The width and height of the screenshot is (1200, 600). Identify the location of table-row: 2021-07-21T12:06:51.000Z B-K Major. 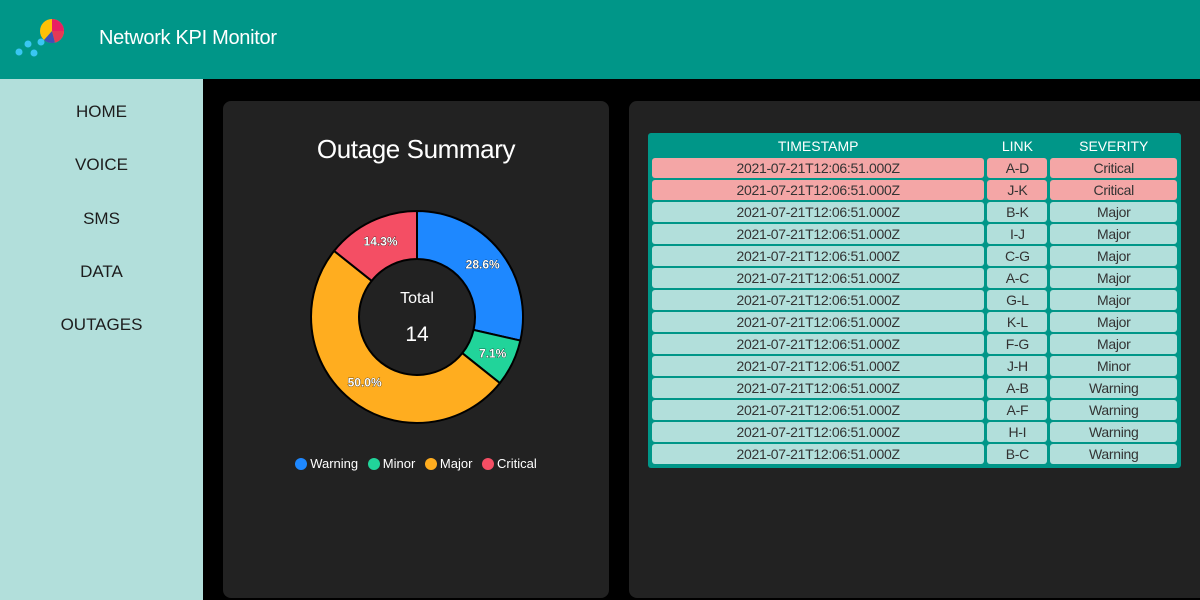
(914, 212).